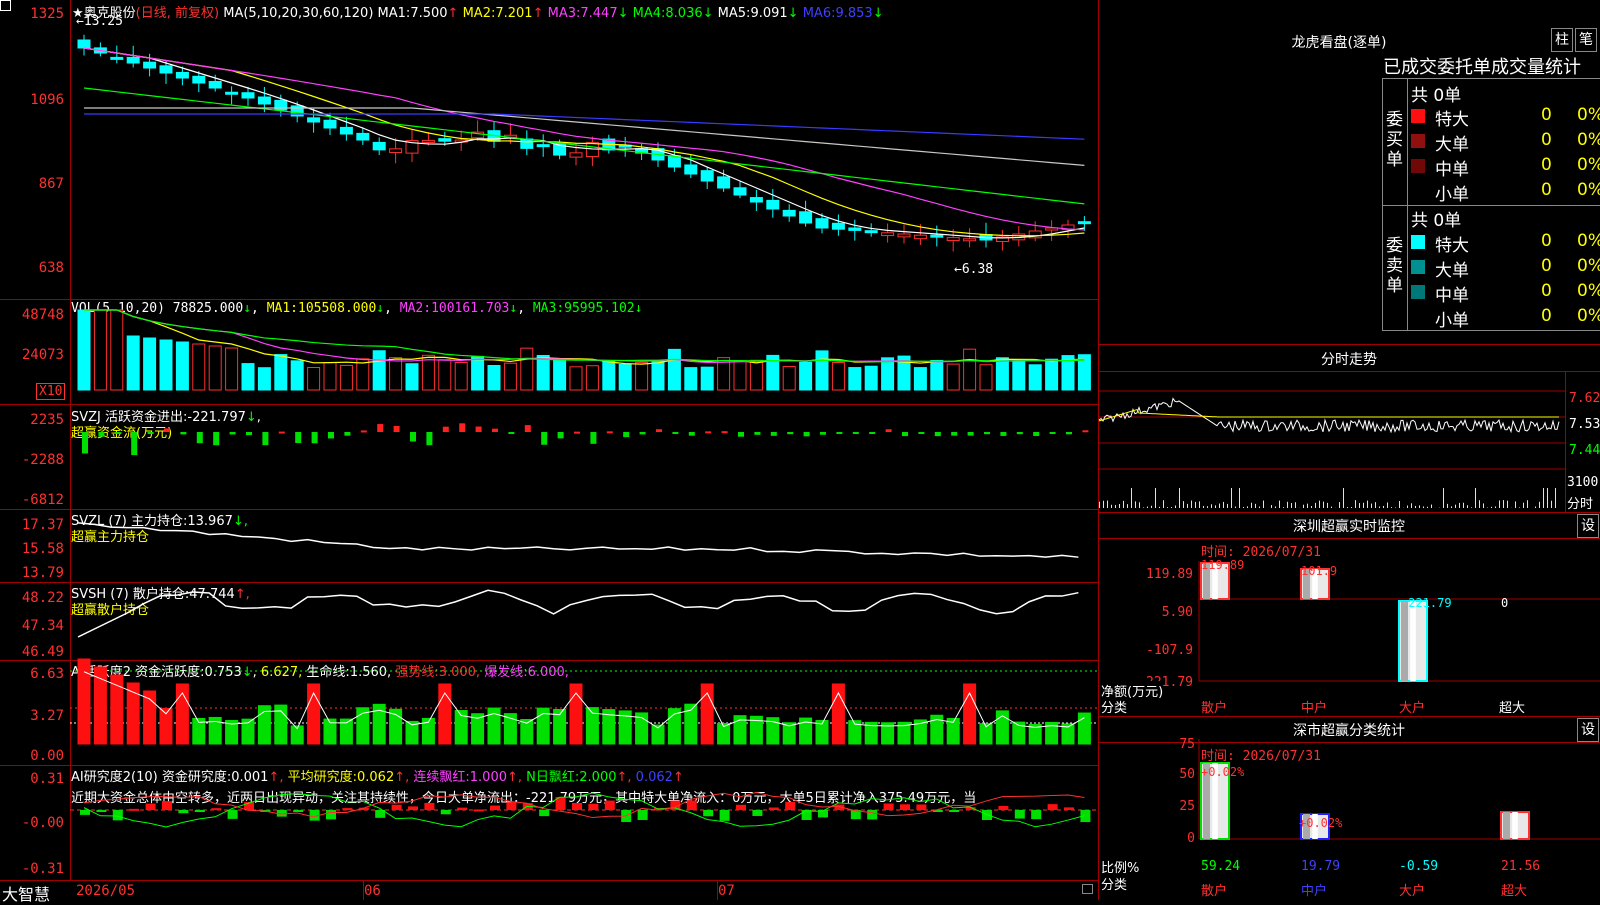 This screenshot has height=905, width=1600. I want to click on xaxis-label: 07, so click(726, 891).